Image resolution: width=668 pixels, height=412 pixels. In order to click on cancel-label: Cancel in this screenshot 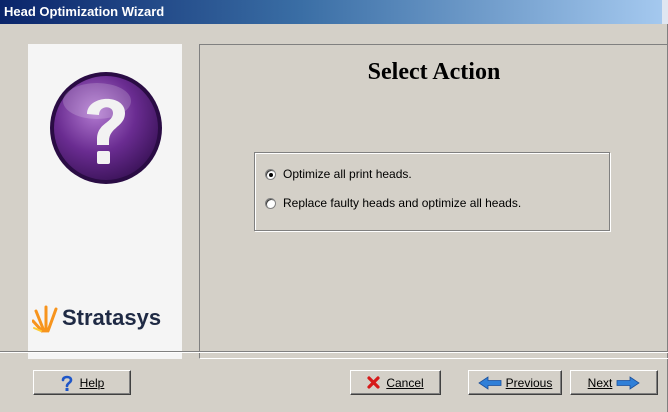, I will do `click(405, 382)`.